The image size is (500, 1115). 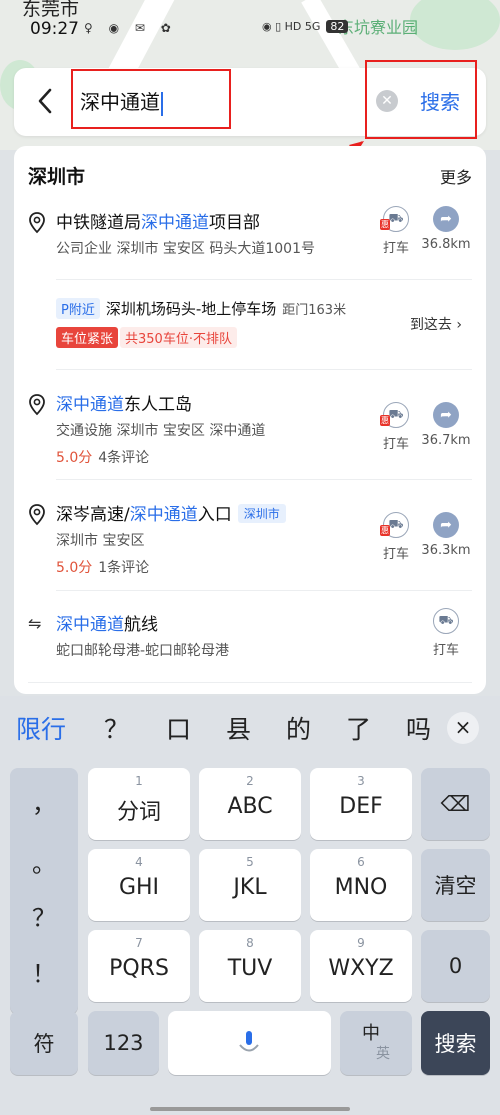 I want to click on parking-badge: P附近, so click(x=78, y=308).